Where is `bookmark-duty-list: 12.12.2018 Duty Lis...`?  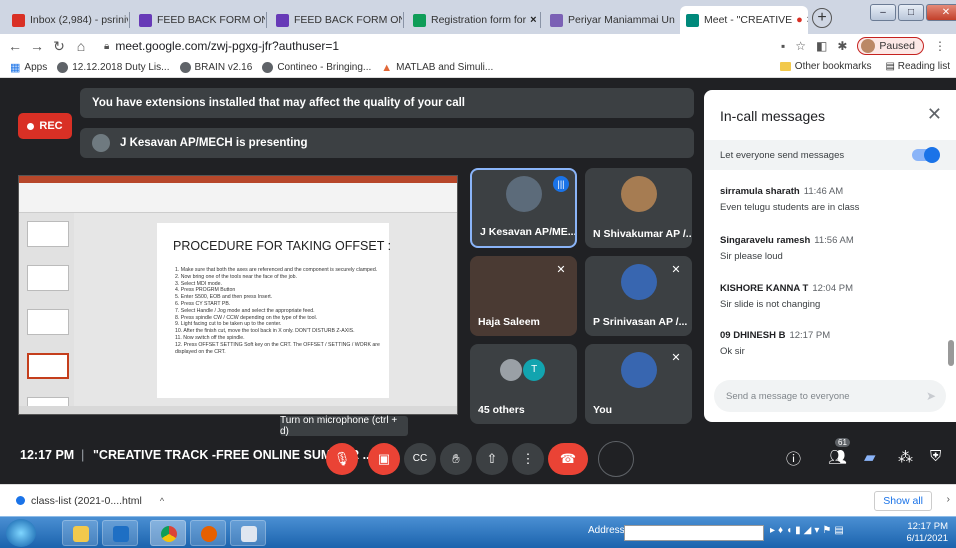 bookmark-duty-list: 12.12.2018 Duty Lis... is located at coordinates (113, 67).